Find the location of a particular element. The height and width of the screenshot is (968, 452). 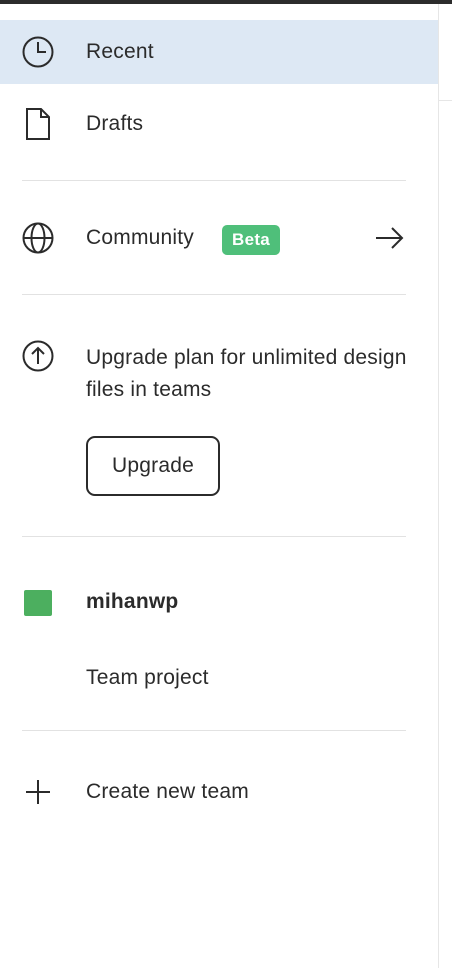

create-new-team-button: Create new team is located at coordinates (219, 792).